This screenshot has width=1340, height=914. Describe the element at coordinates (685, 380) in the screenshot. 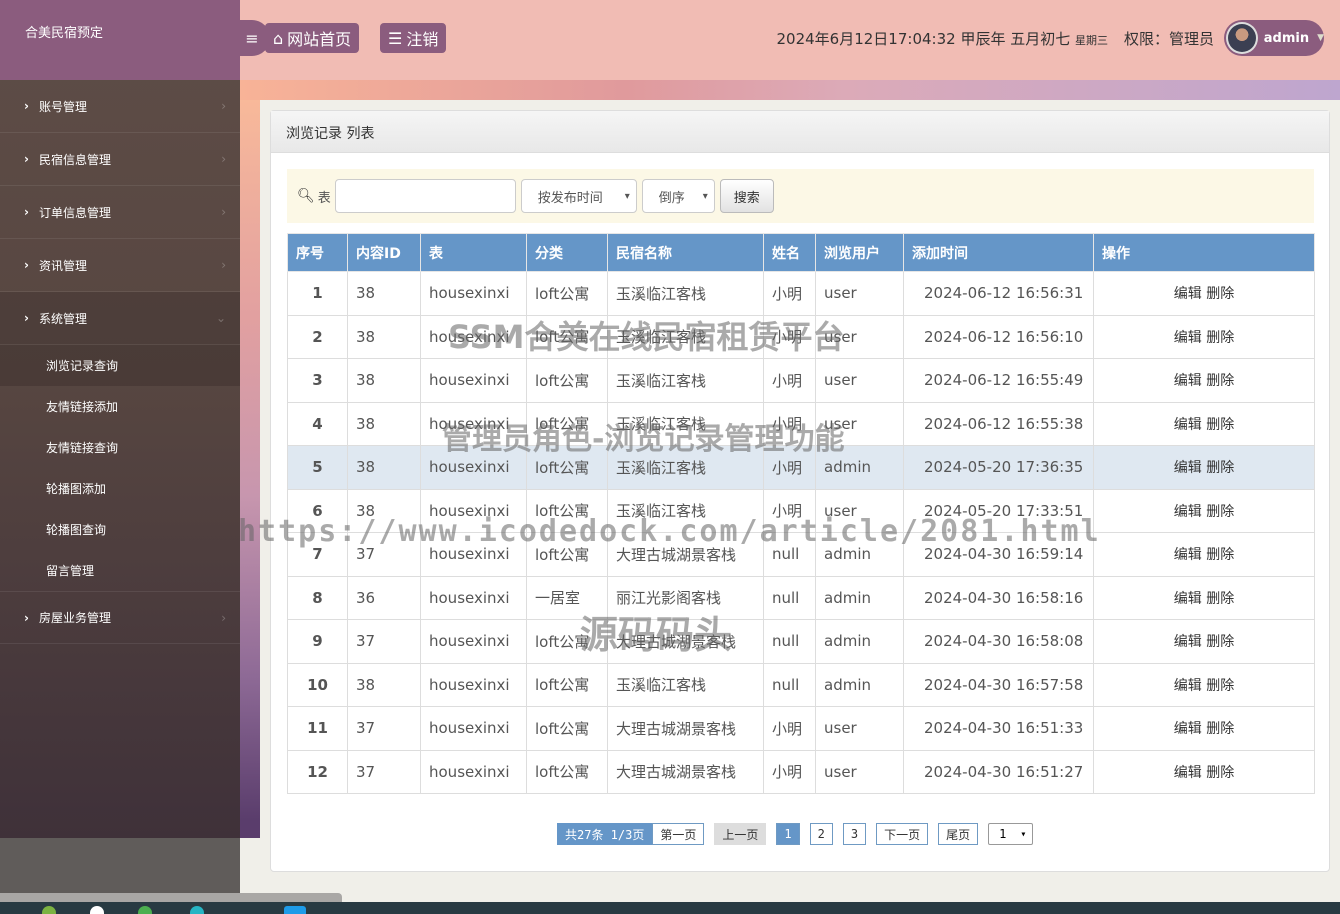

I see `cell-homestay-name: 玉溪临江客栈` at that location.